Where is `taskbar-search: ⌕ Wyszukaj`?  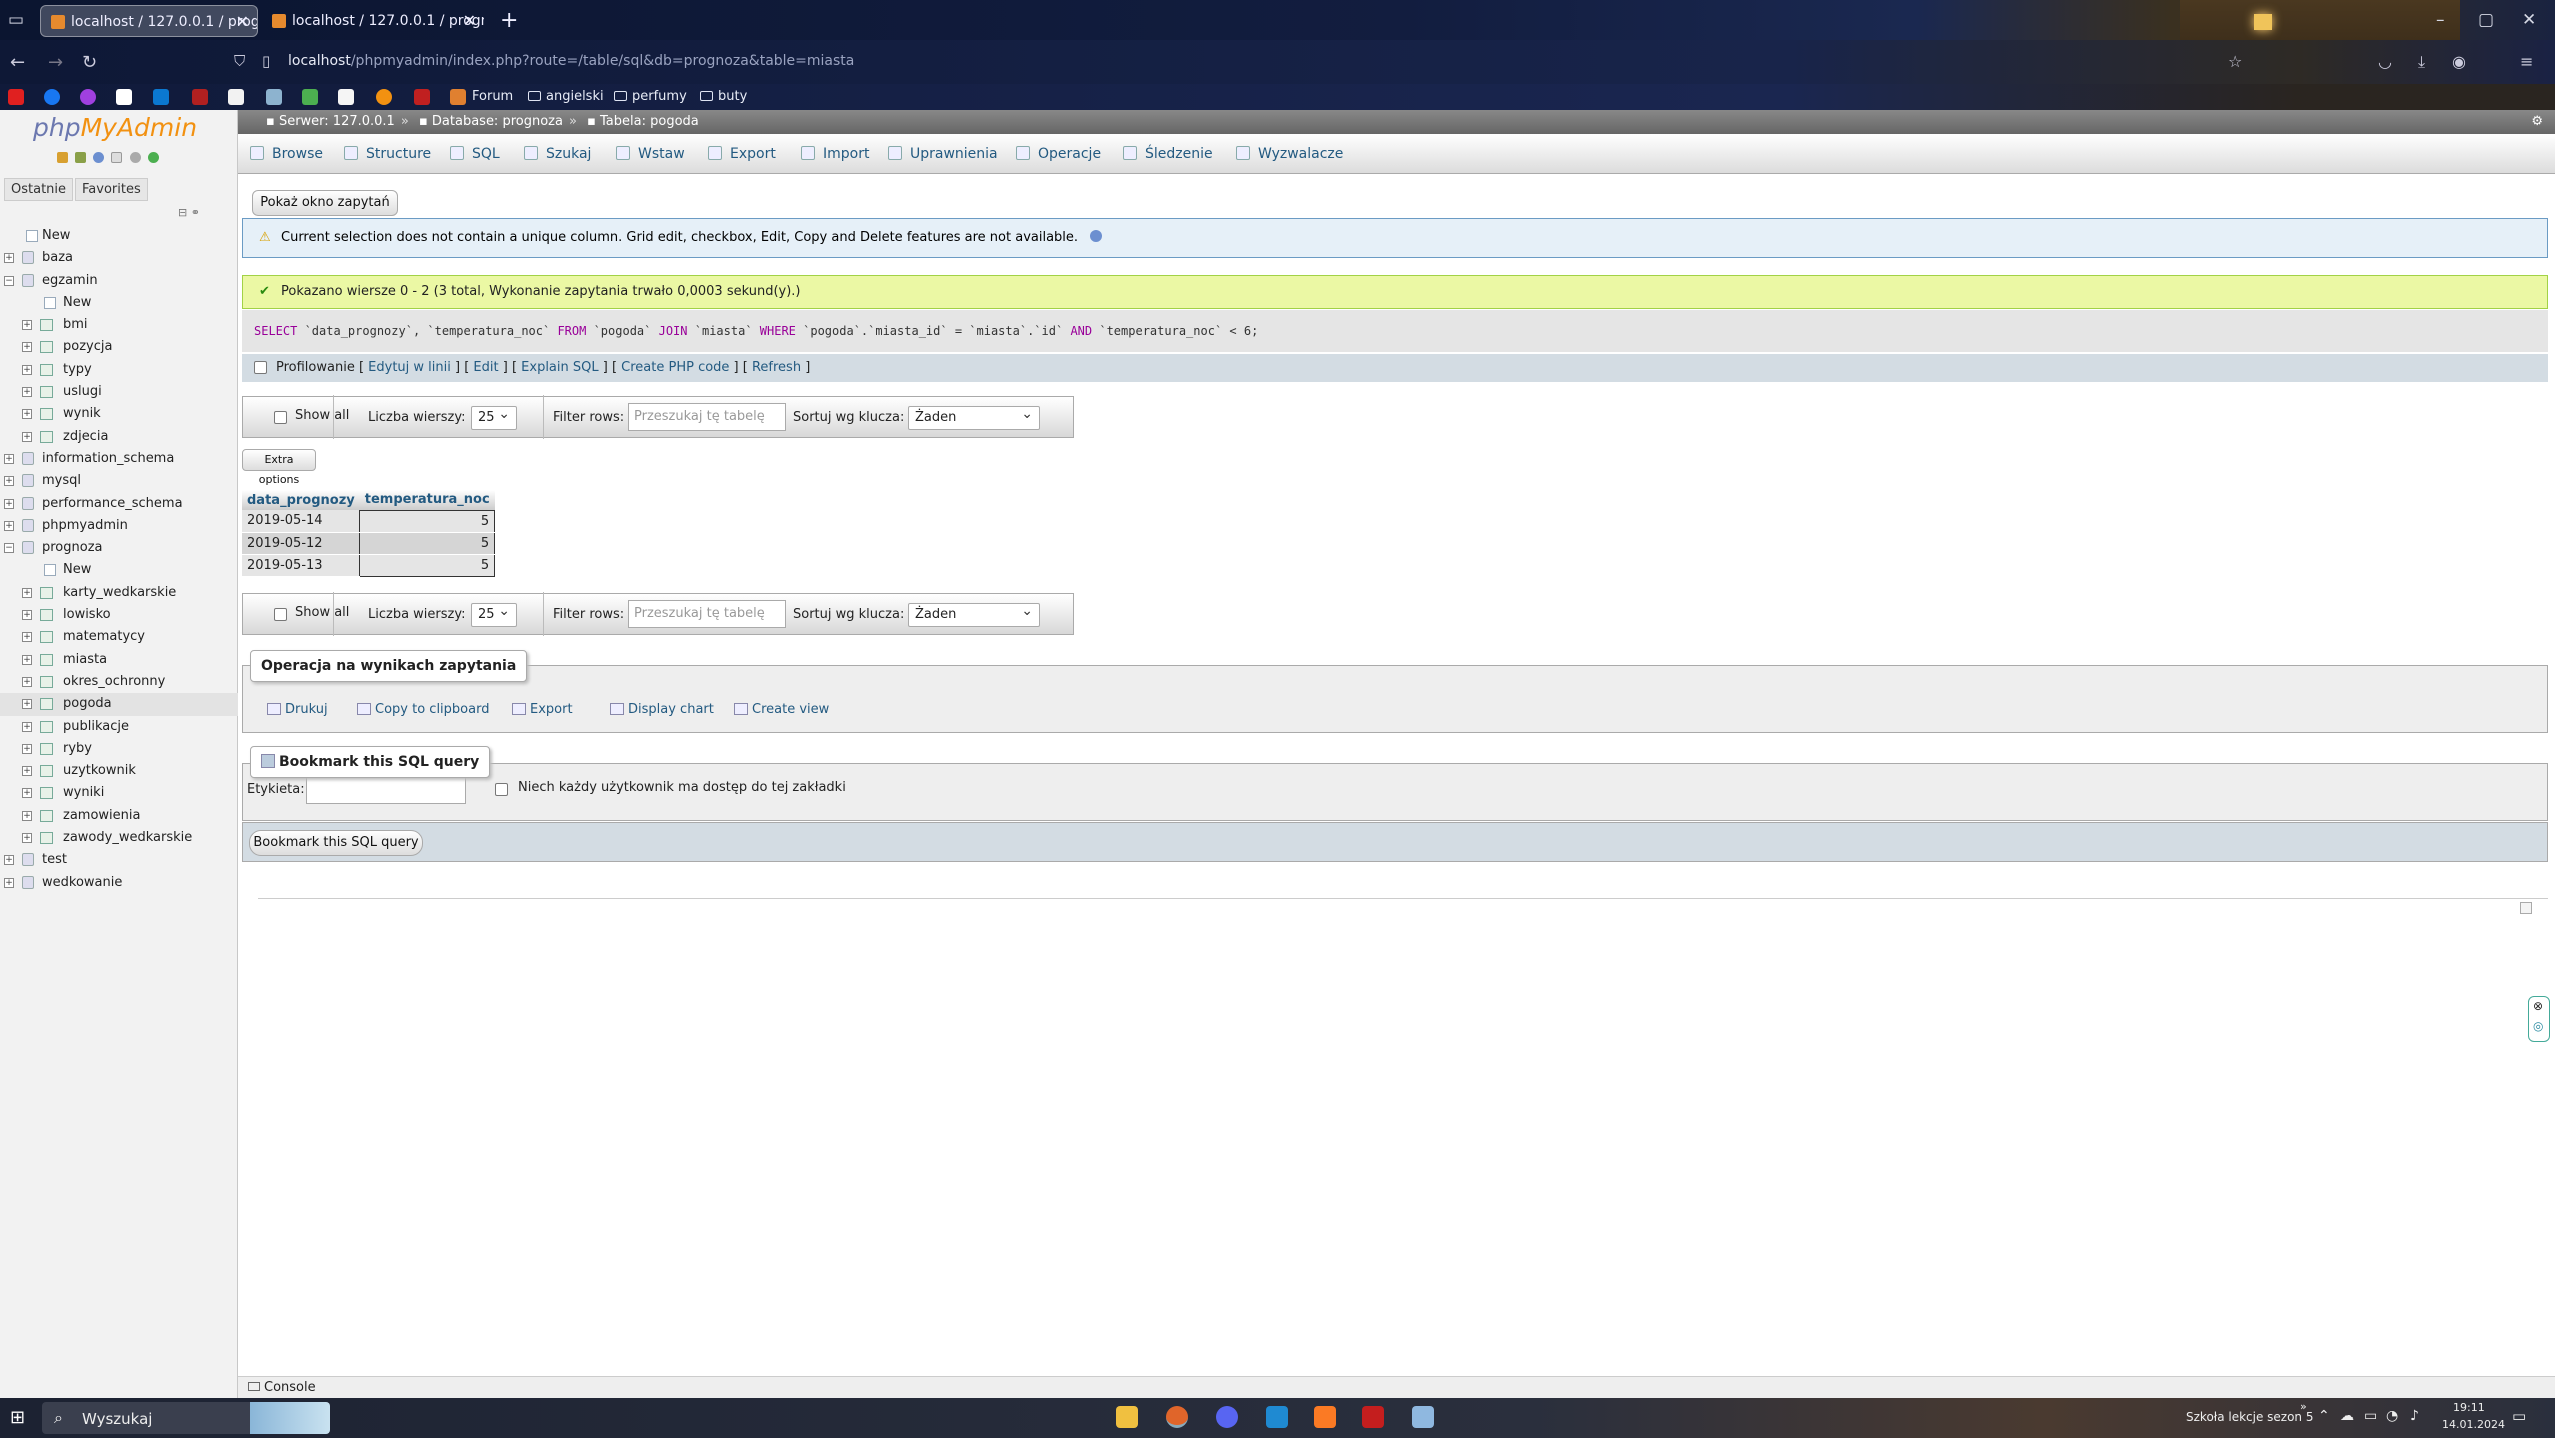 taskbar-search: ⌕ Wyszukaj is located at coordinates (186, 1418).